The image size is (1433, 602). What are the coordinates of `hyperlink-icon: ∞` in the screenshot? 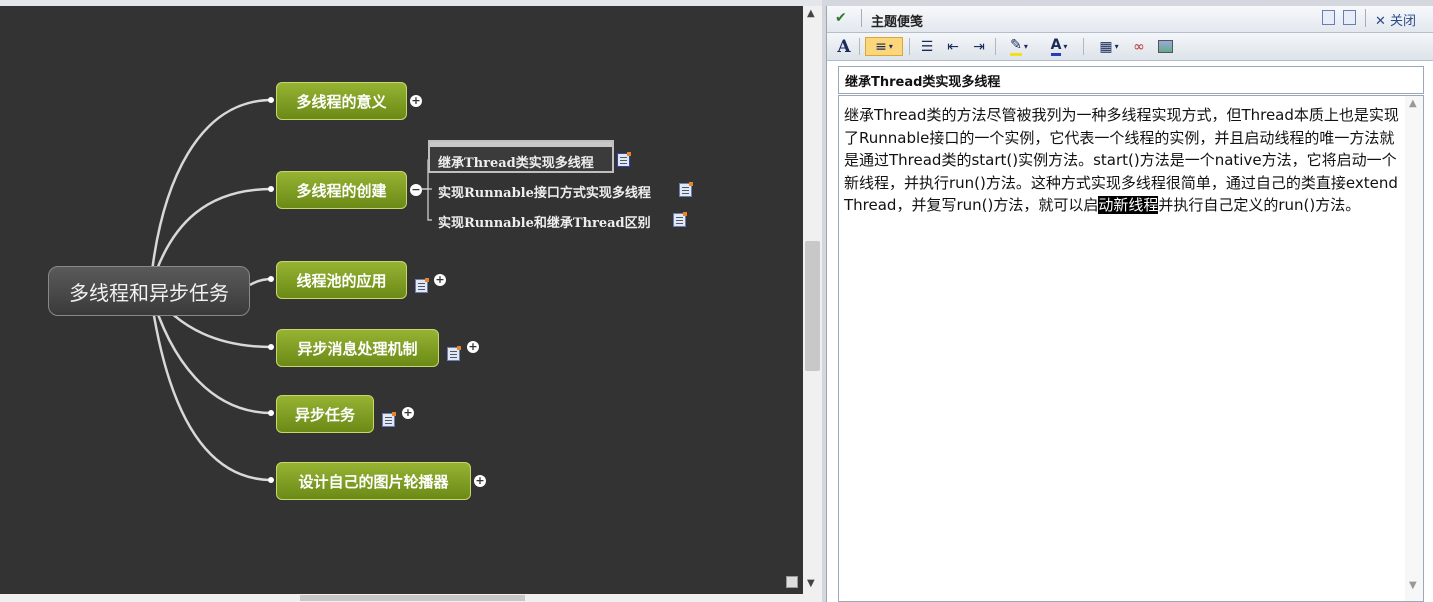 It's located at (1139, 46).